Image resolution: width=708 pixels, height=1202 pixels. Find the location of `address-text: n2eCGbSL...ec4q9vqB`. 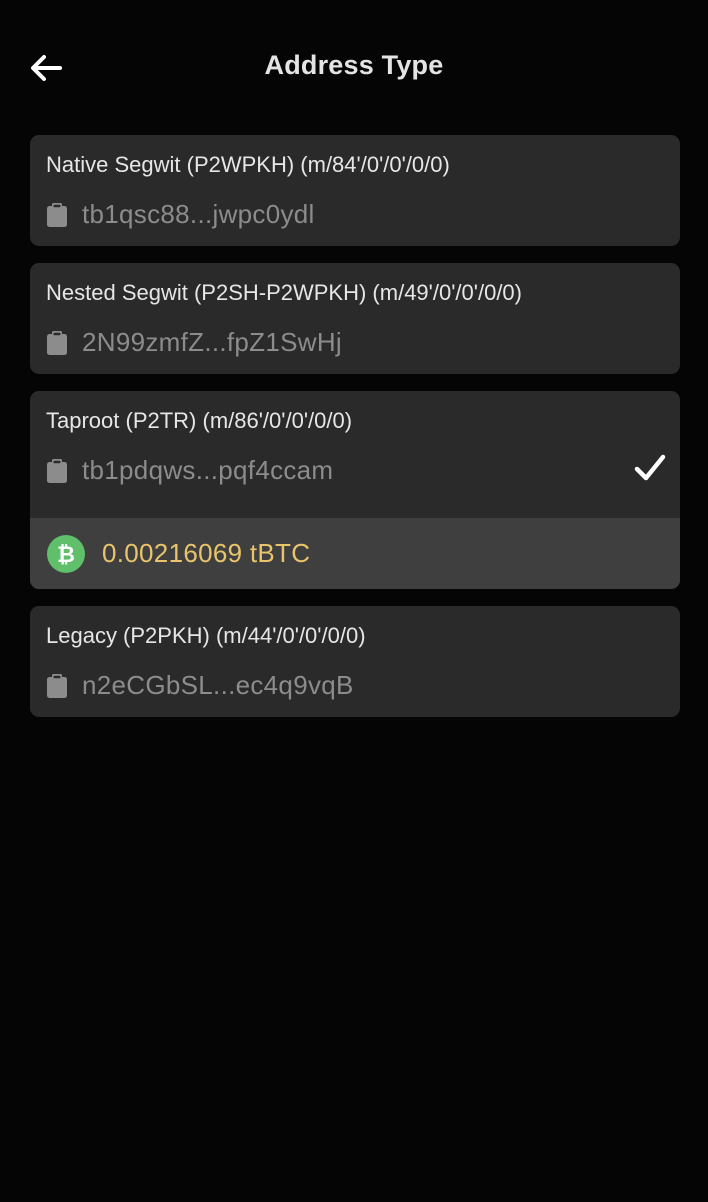

address-text: n2eCGbSL...ec4q9vqB is located at coordinates (218, 685).